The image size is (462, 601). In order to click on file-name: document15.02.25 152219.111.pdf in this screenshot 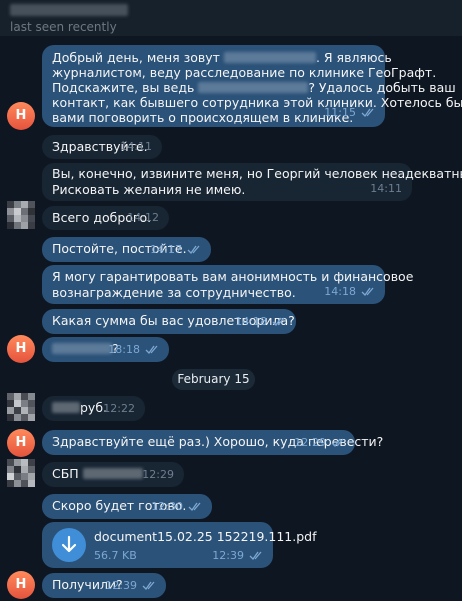, I will do `click(205, 537)`.